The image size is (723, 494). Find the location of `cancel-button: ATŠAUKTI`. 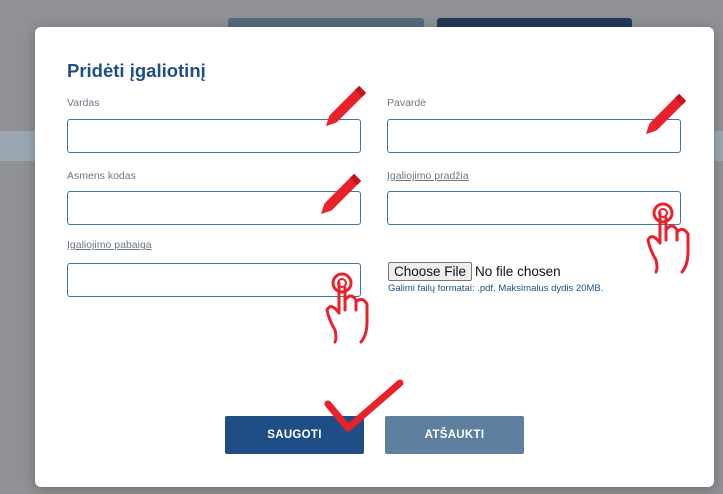

cancel-button: ATŠAUKTI is located at coordinates (454, 435).